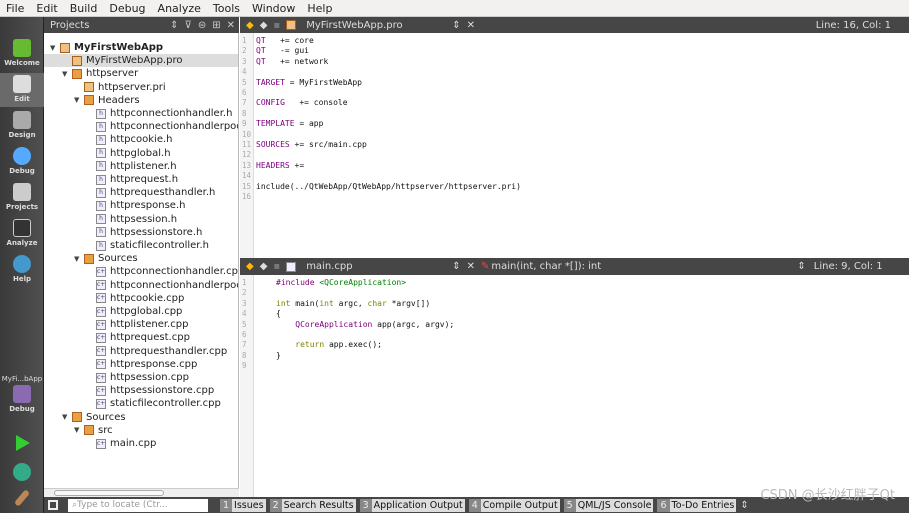 The height and width of the screenshot is (513, 909). What do you see at coordinates (114, 205) in the screenshot?
I see `tree-item: h httpresponse.h` at bounding box center [114, 205].